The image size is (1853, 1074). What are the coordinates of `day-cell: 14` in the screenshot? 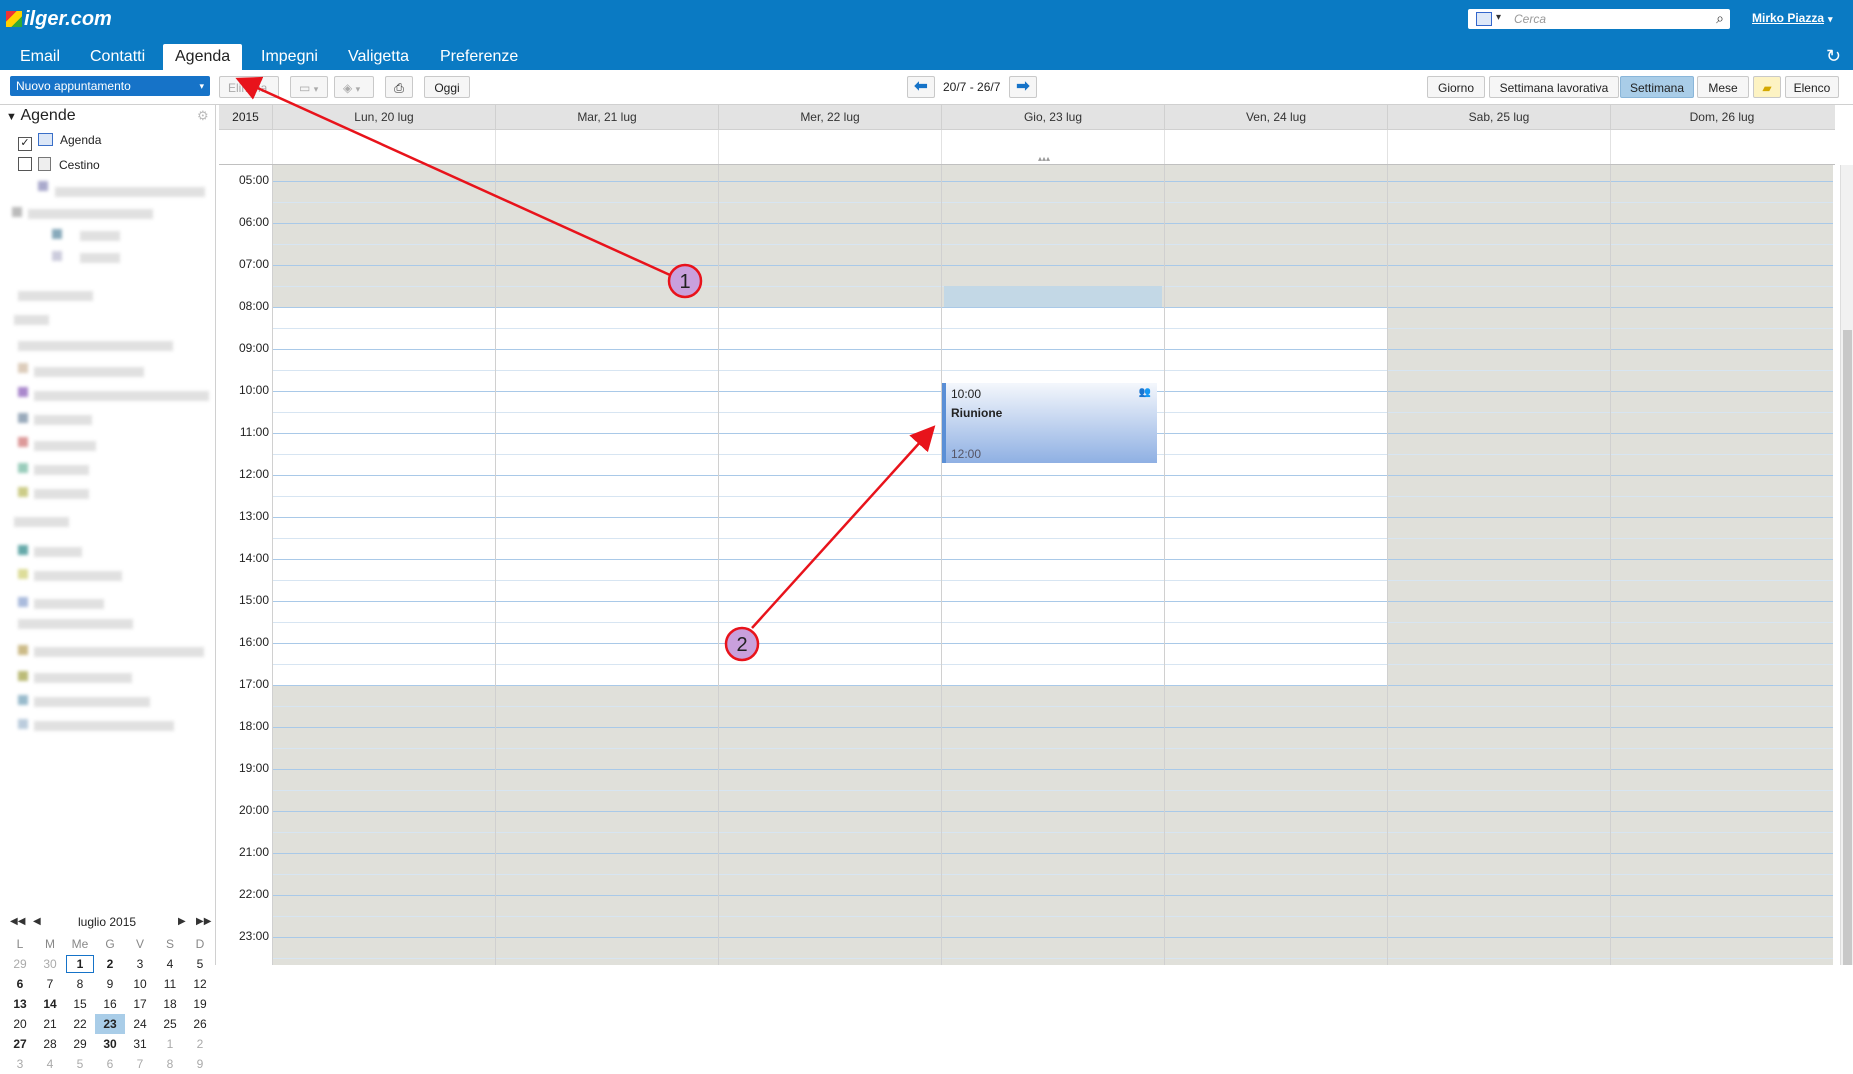 It's located at (50, 1004).